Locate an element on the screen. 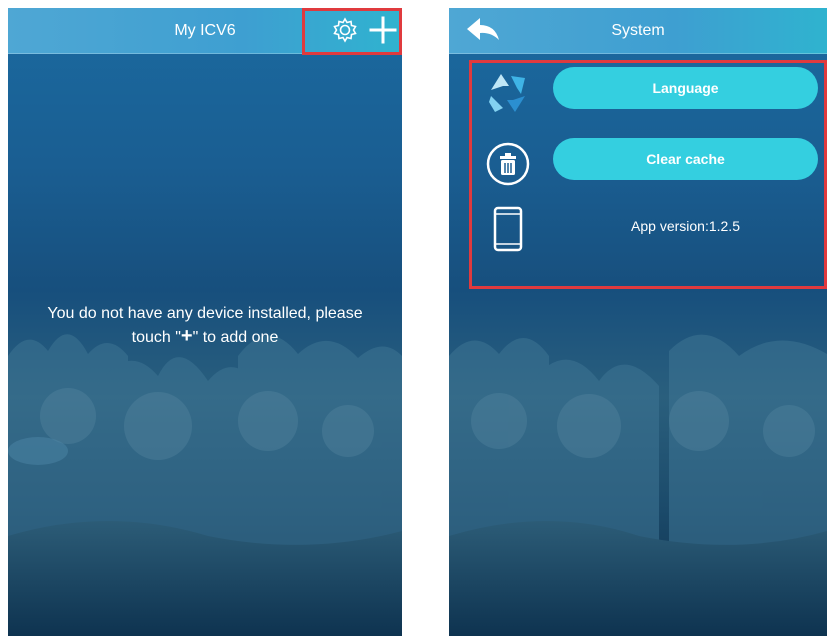  top-bar: System is located at coordinates (638, 31).